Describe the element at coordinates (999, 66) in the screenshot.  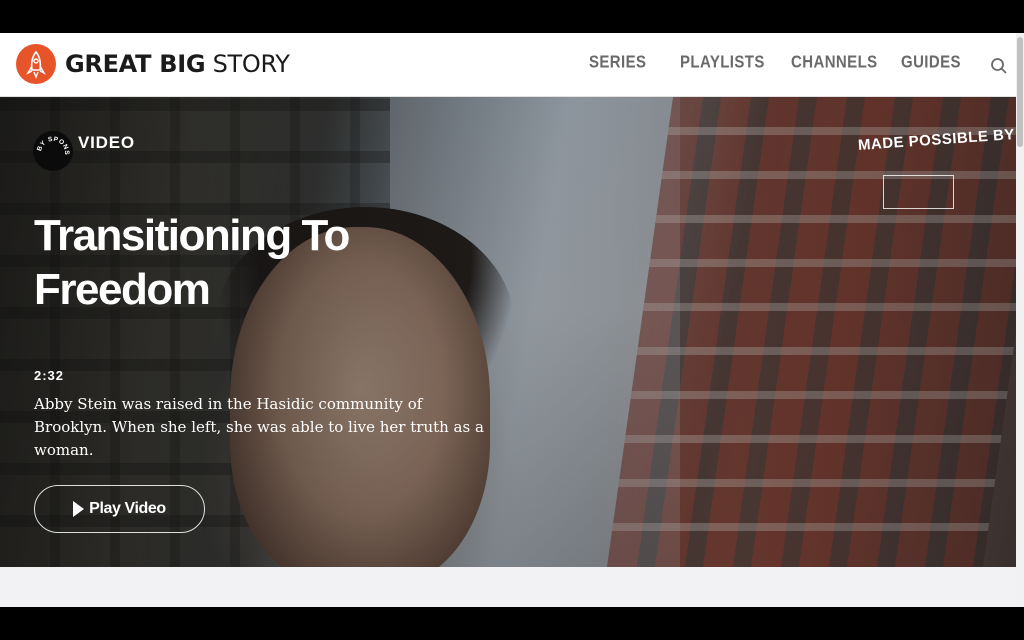
I see `search-icon` at that location.